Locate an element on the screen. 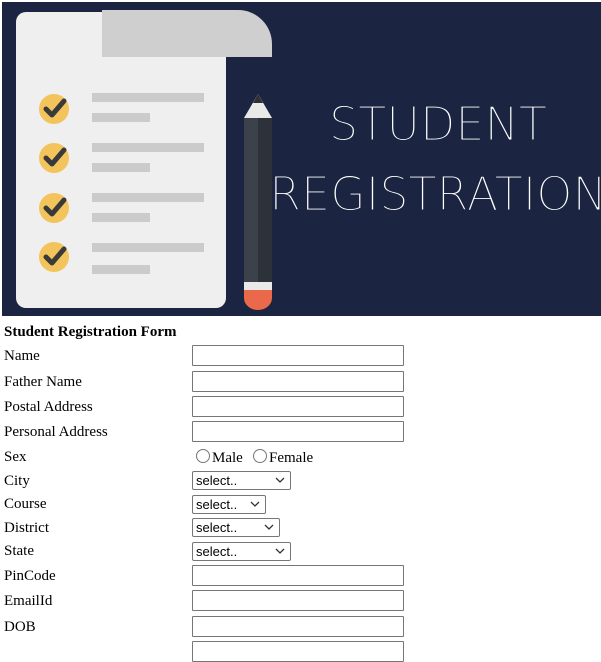 The image size is (601, 662). form-title: Student Registration Form is located at coordinates (90, 332).